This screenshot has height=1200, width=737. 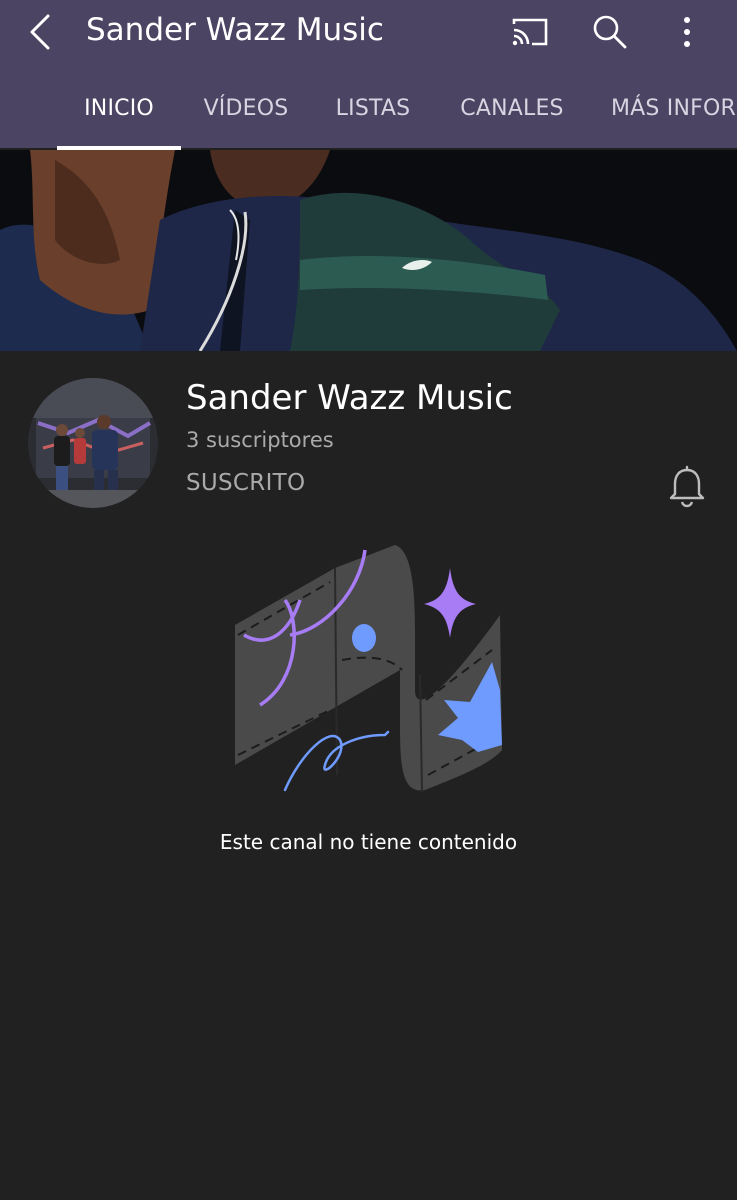 I want to click on back-arrow-icon, so click(x=42, y=32).